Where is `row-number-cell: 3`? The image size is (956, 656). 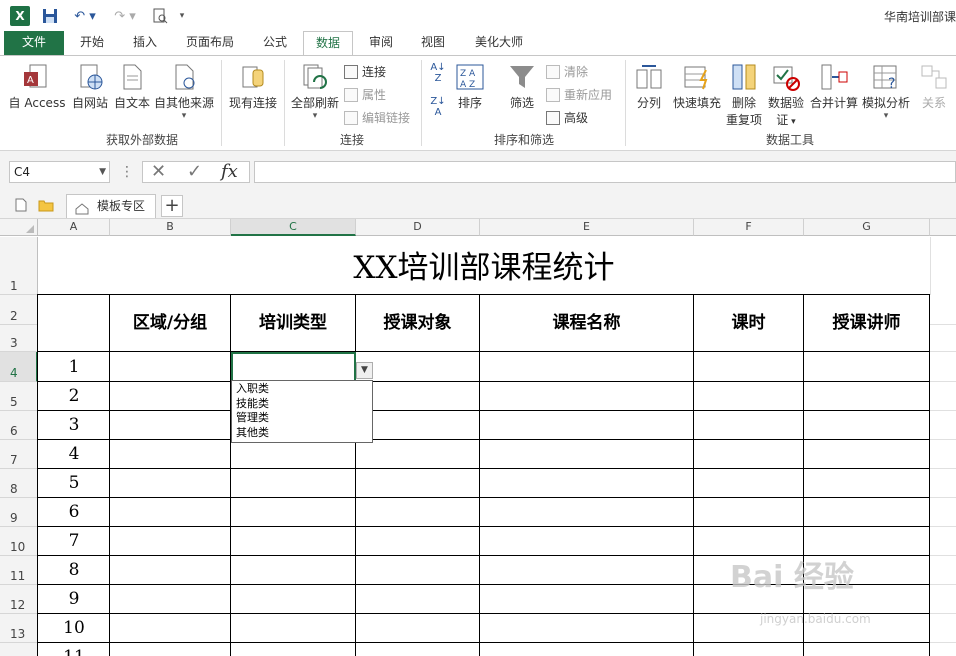
row-number-cell: 3 is located at coordinates (74, 425).